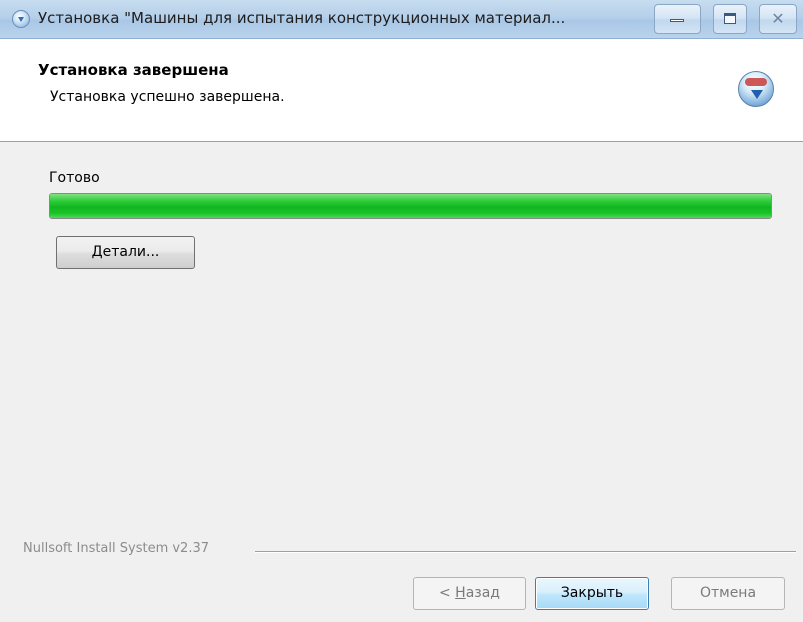 The height and width of the screenshot is (622, 803). I want to click on close-icon: ✕, so click(778, 18).